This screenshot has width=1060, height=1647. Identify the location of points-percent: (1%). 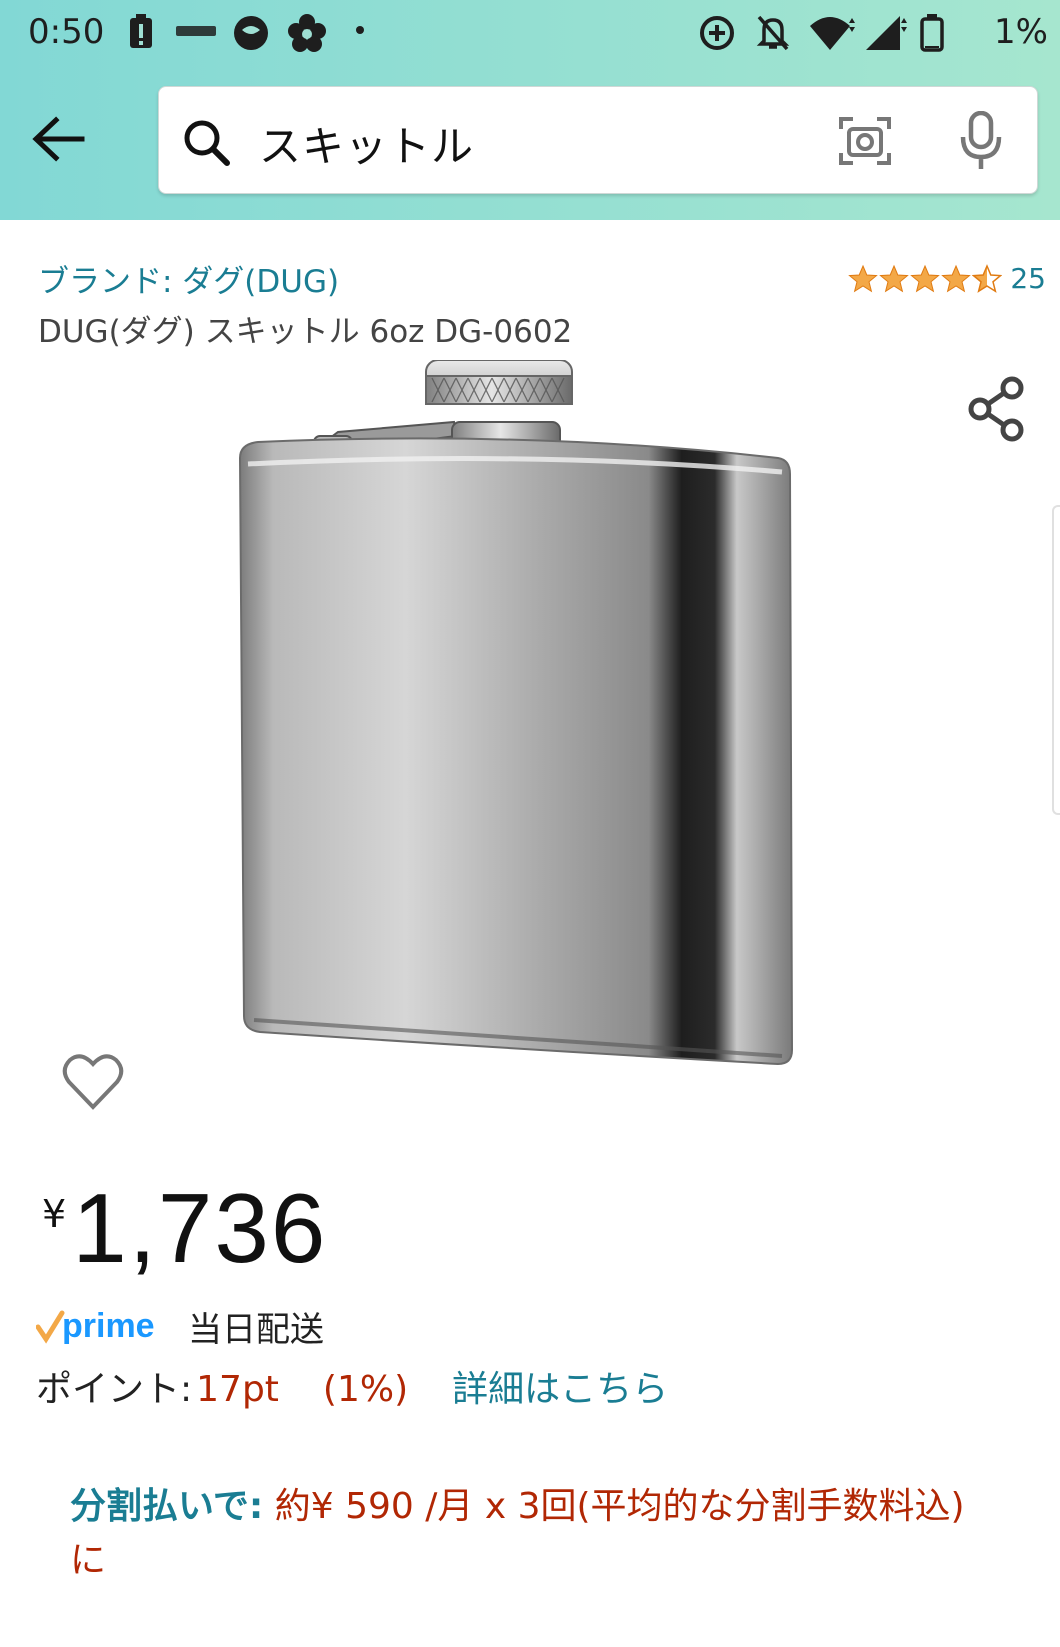
(365, 1389).